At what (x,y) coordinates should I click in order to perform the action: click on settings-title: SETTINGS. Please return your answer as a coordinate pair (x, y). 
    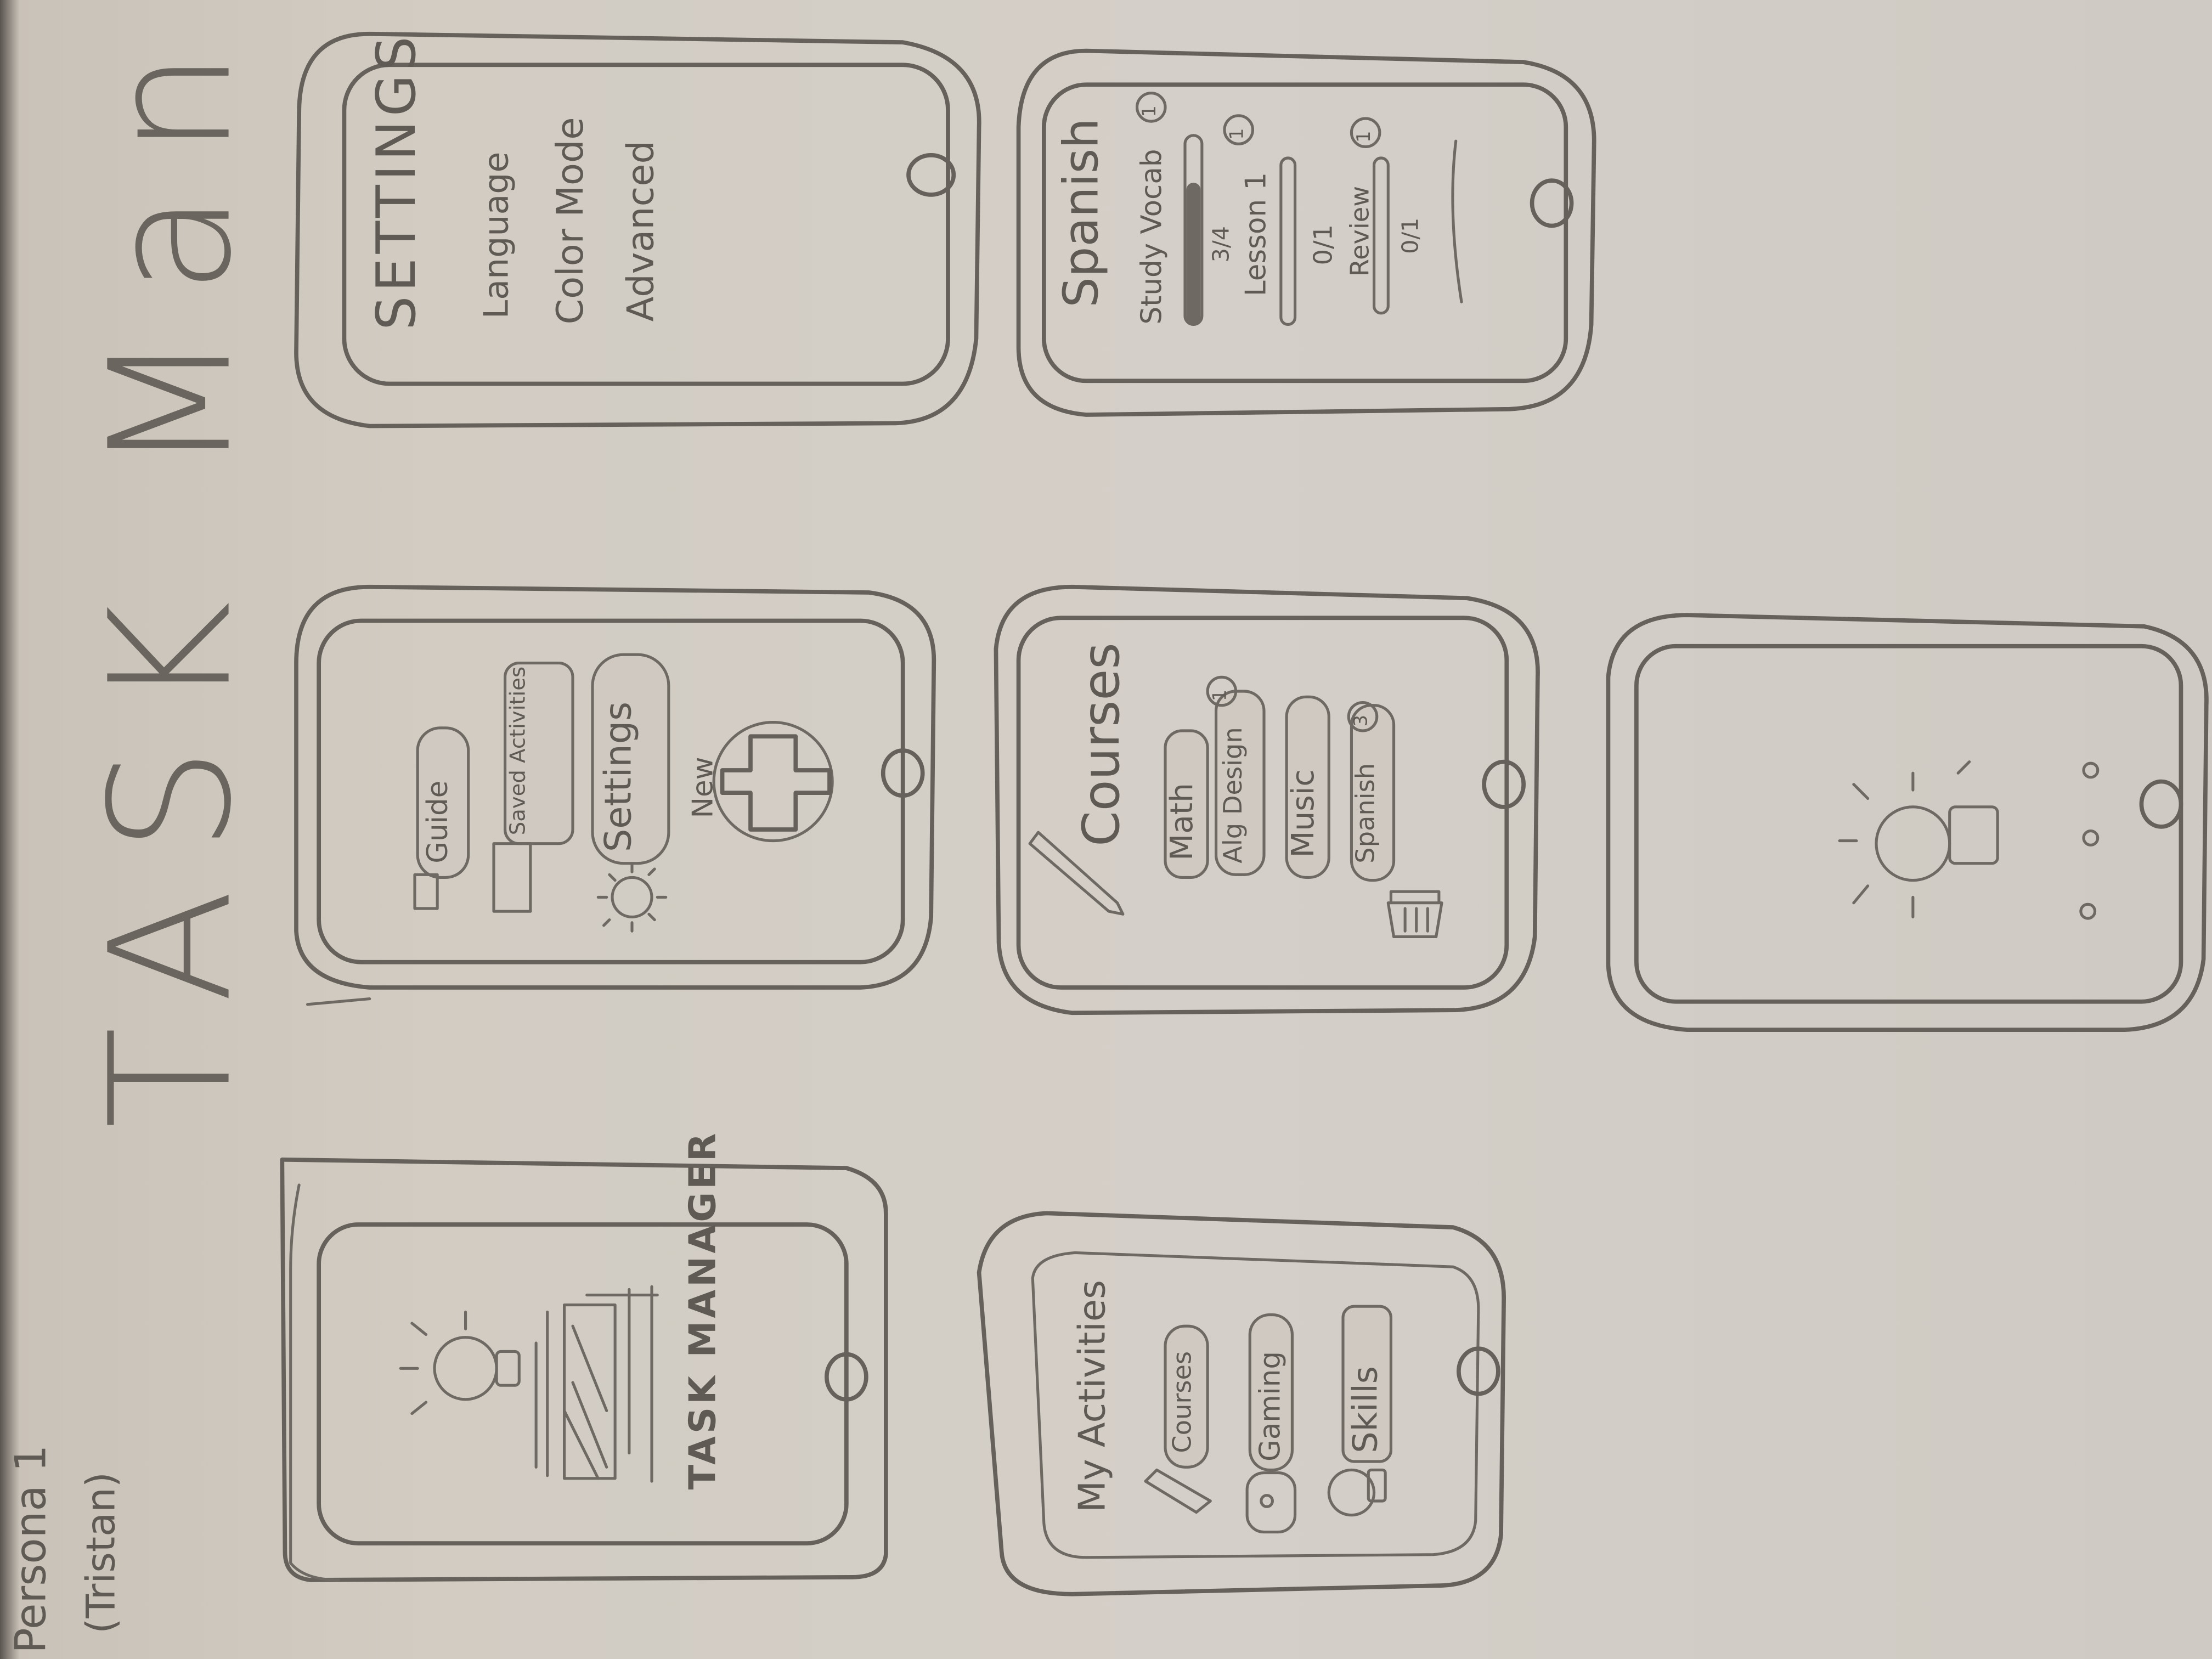
    Looking at the image, I should click on (397, 181).